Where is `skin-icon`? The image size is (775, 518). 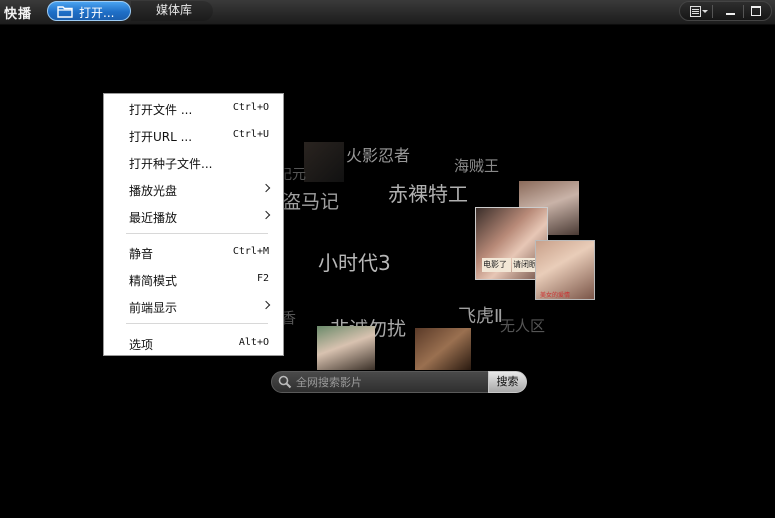 skin-icon is located at coordinates (695, 11).